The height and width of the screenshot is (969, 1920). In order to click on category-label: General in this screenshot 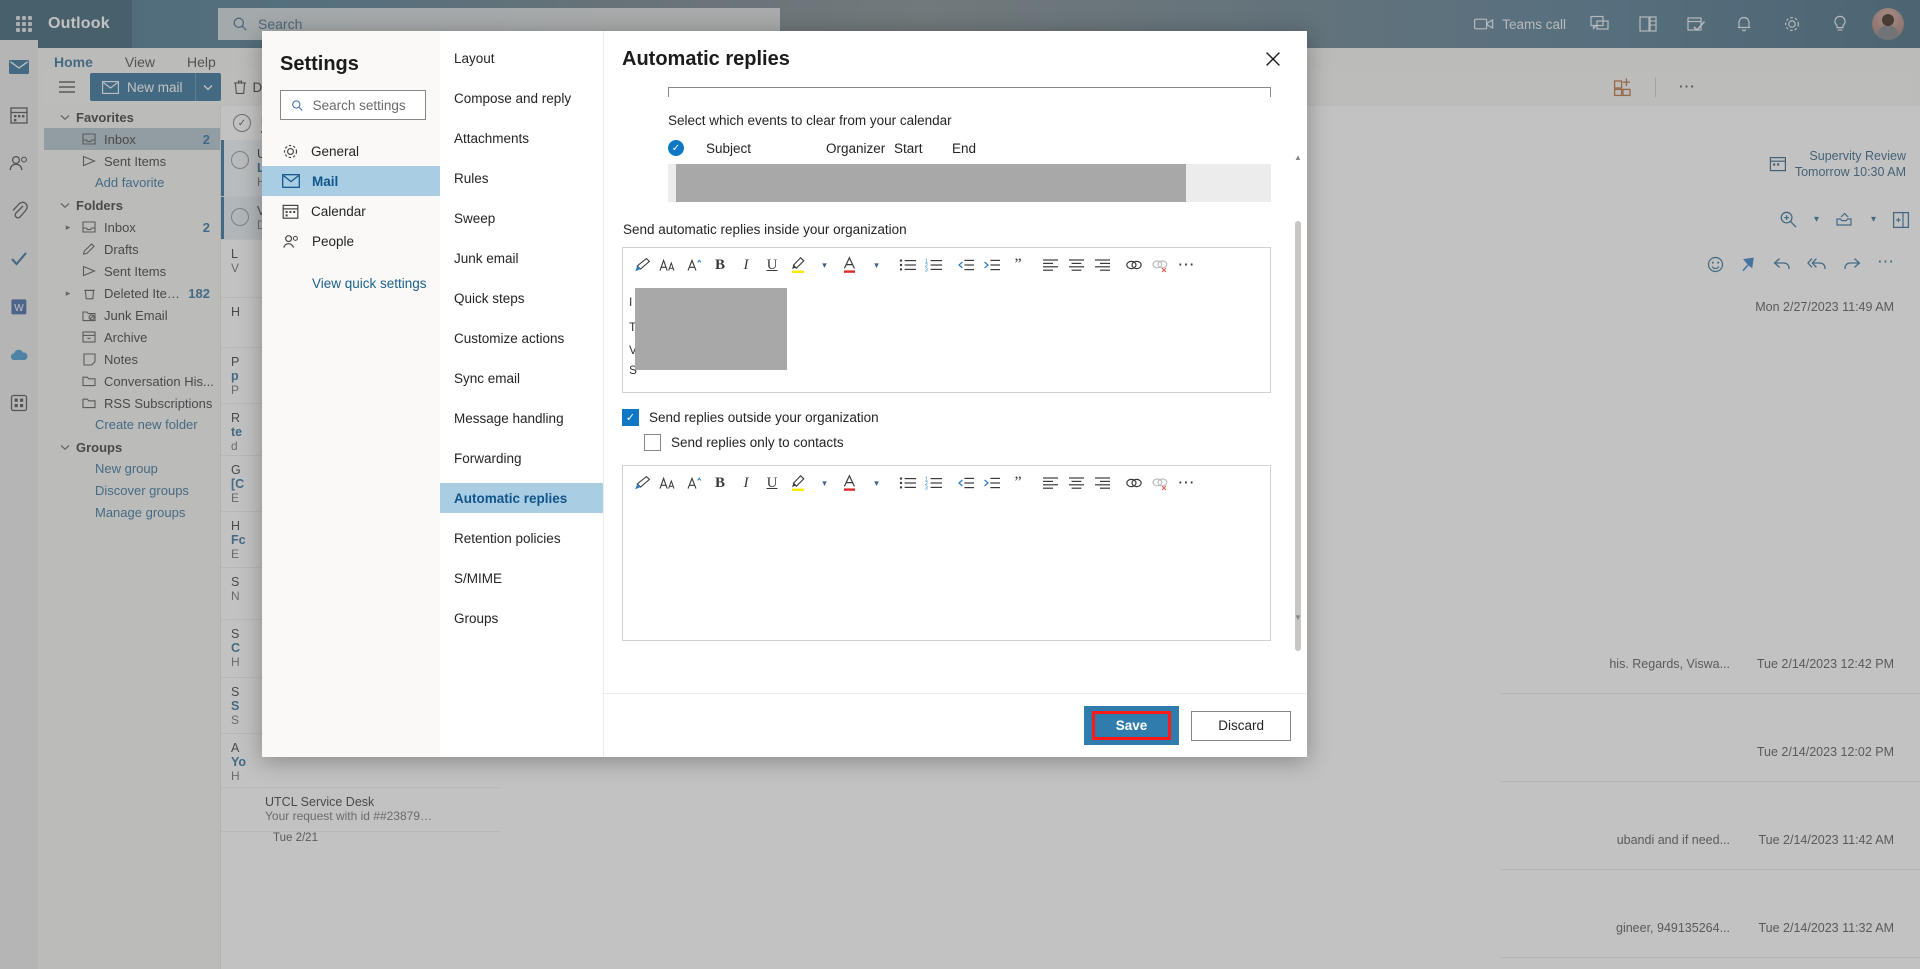, I will do `click(335, 151)`.